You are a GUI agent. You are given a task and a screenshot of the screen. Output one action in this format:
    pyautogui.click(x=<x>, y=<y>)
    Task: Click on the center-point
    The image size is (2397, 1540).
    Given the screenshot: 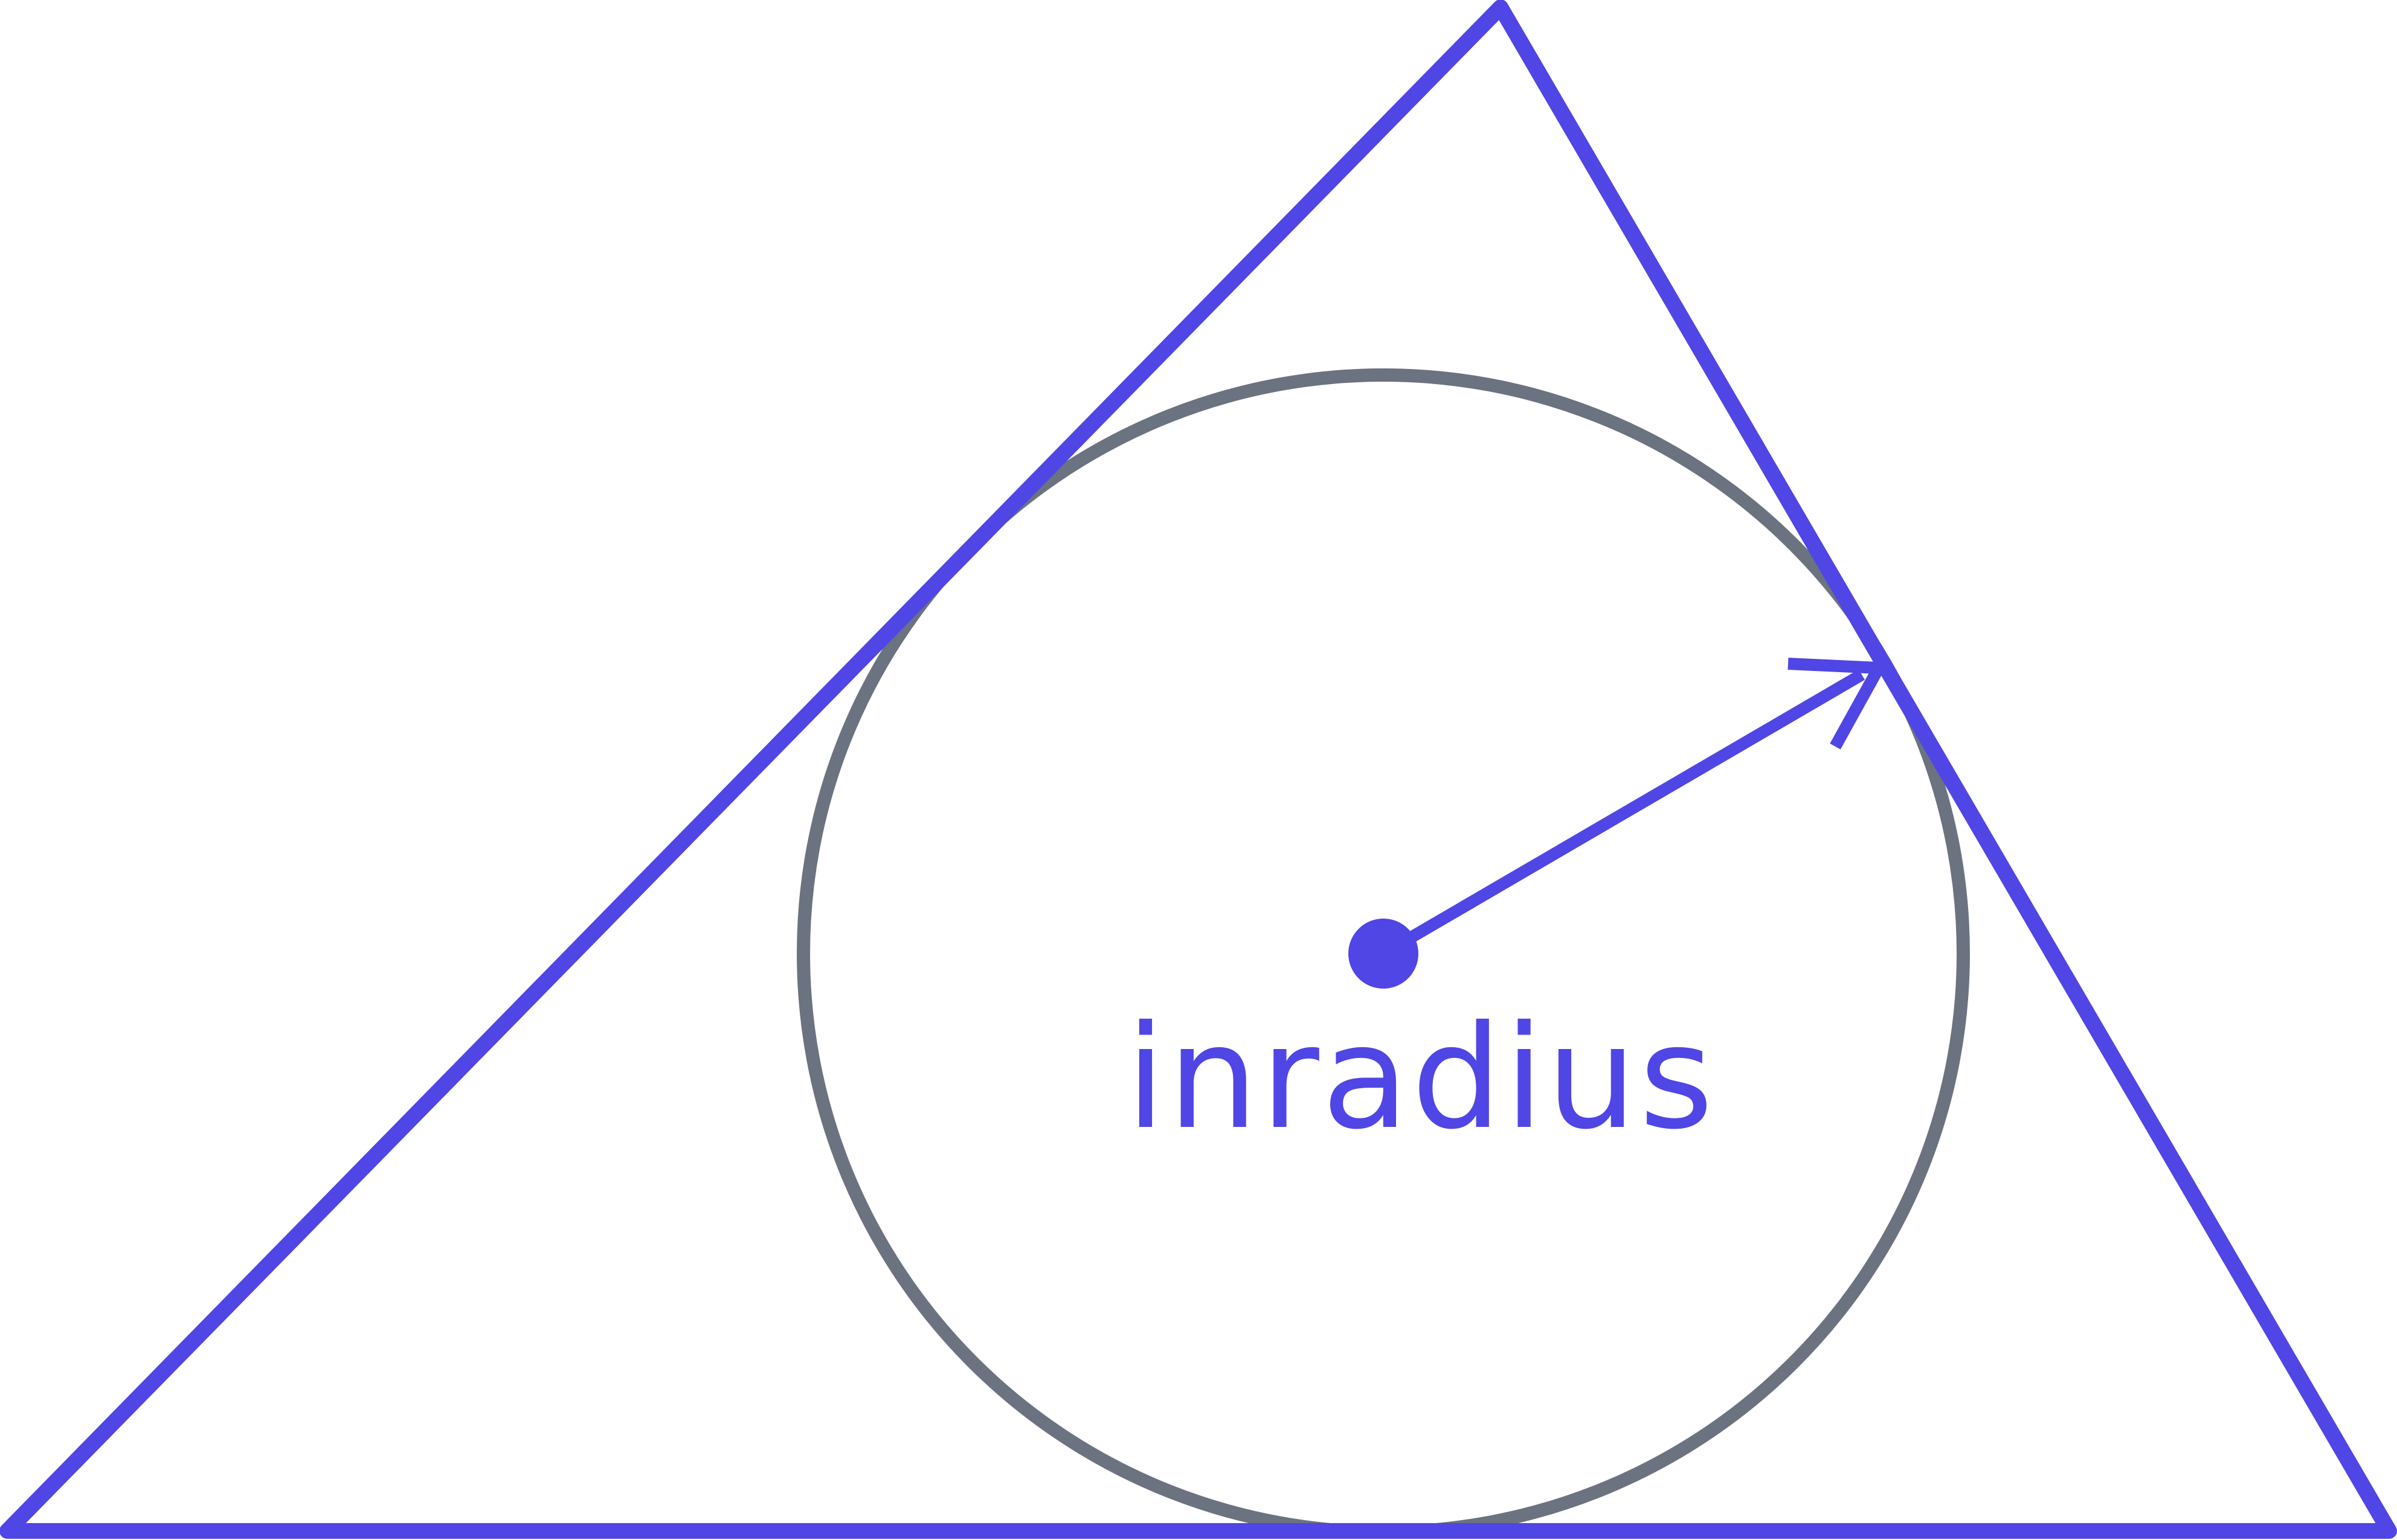 What is the action you would take?
    pyautogui.click(x=1383, y=954)
    